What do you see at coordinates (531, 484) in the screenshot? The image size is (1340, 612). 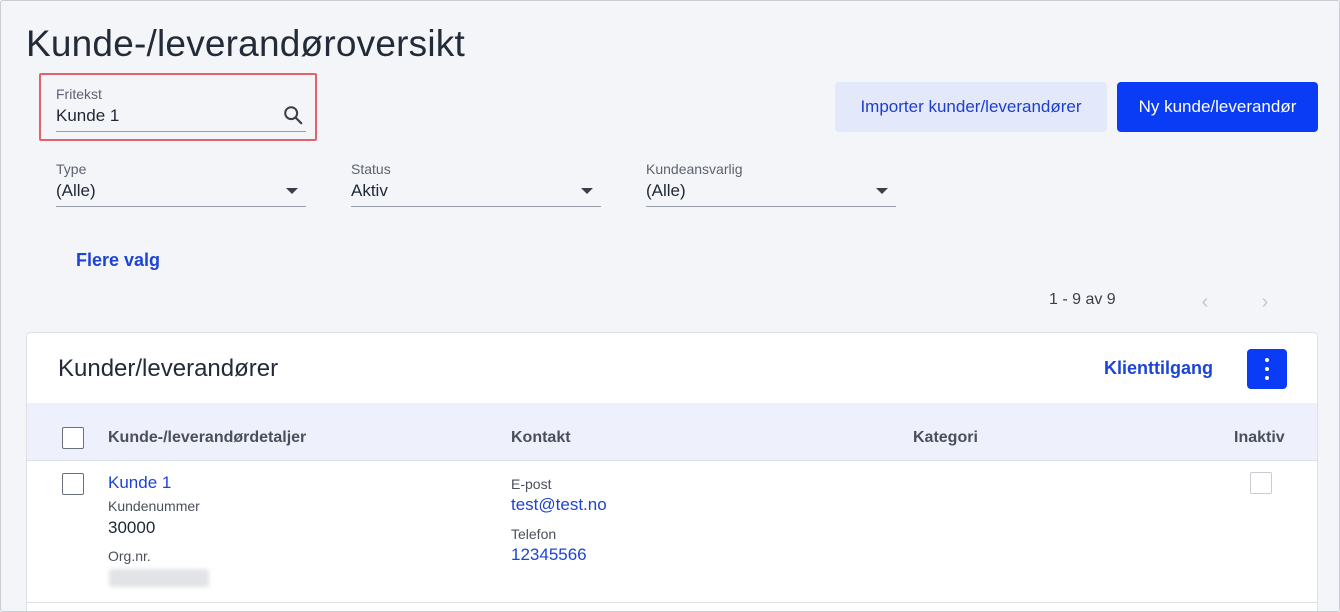 I see `email-label: E-post` at bounding box center [531, 484].